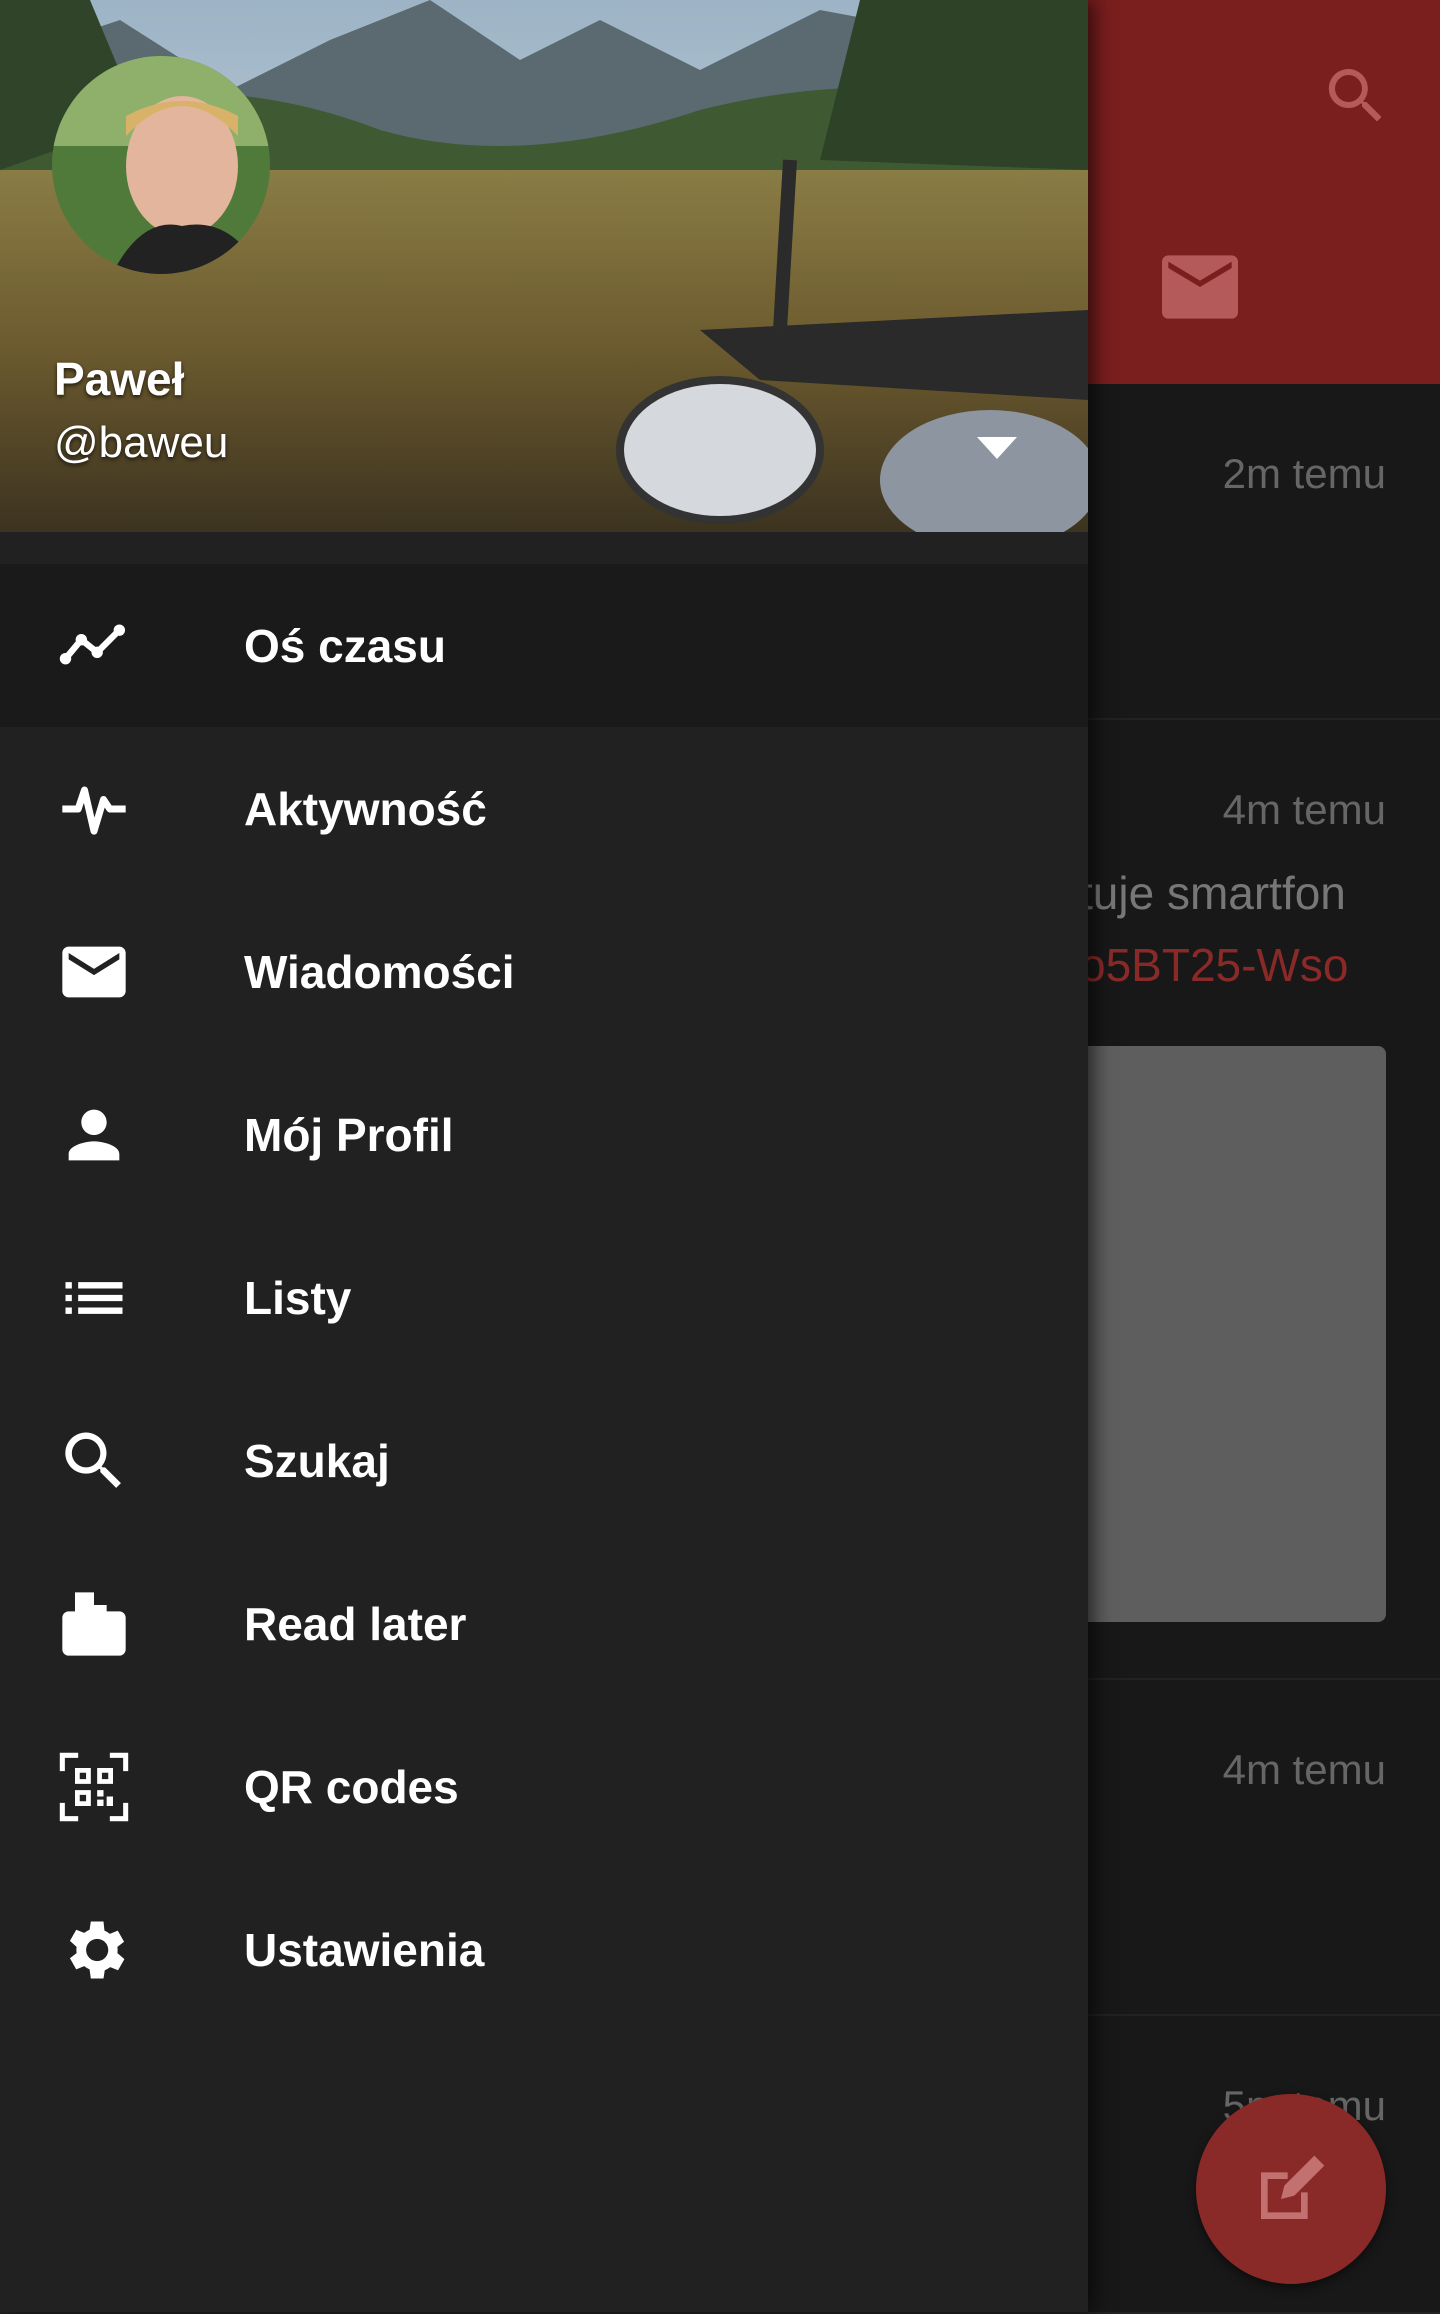 This screenshot has width=1440, height=2314. I want to click on menu-item-label: Szukaj, so click(317, 1460).